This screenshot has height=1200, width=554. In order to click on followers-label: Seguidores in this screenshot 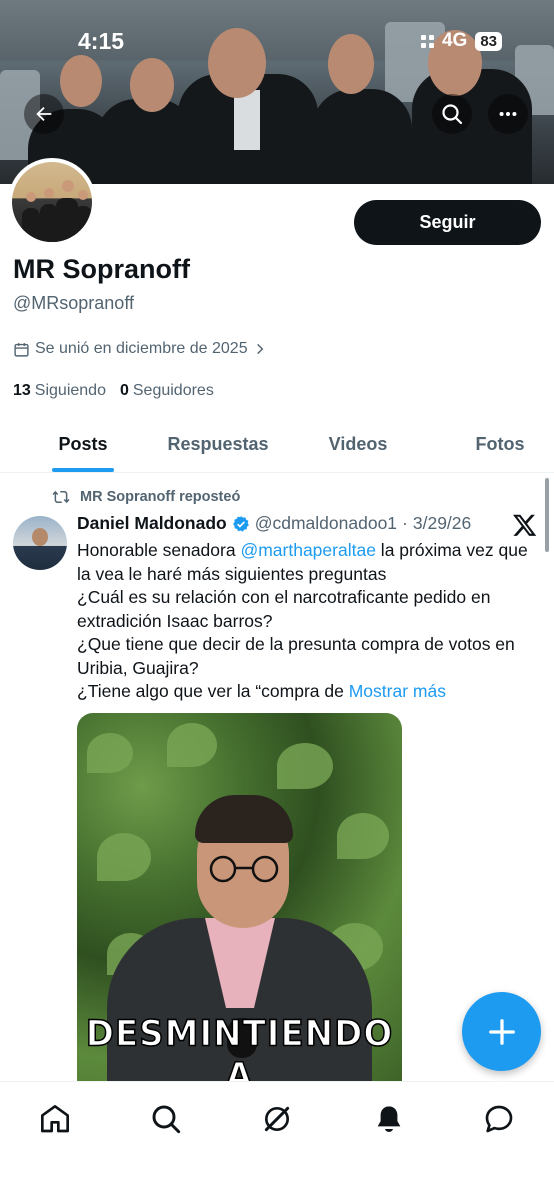, I will do `click(173, 390)`.